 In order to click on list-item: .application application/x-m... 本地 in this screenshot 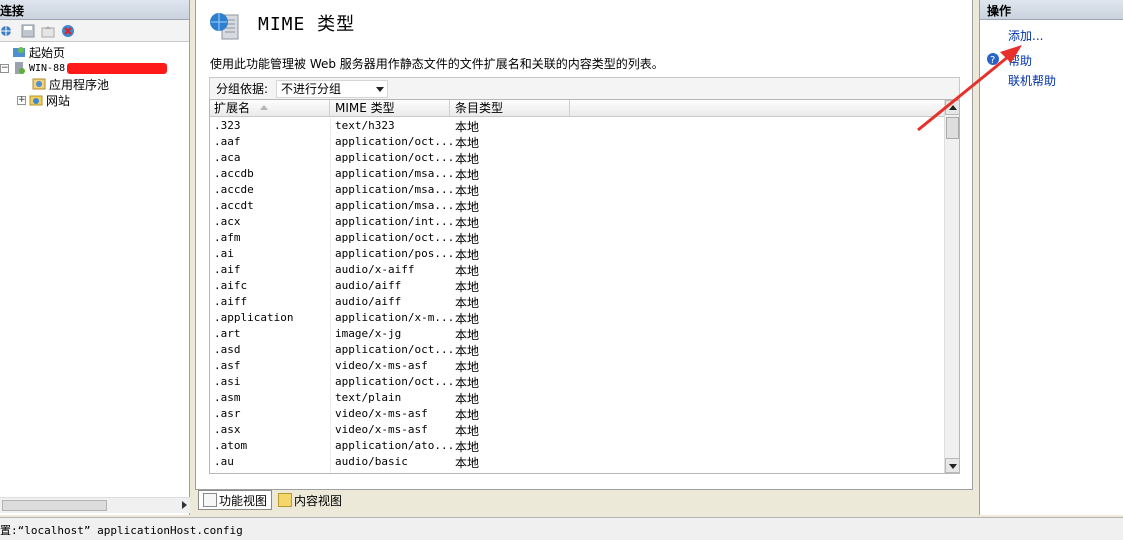, I will do `click(578, 318)`.